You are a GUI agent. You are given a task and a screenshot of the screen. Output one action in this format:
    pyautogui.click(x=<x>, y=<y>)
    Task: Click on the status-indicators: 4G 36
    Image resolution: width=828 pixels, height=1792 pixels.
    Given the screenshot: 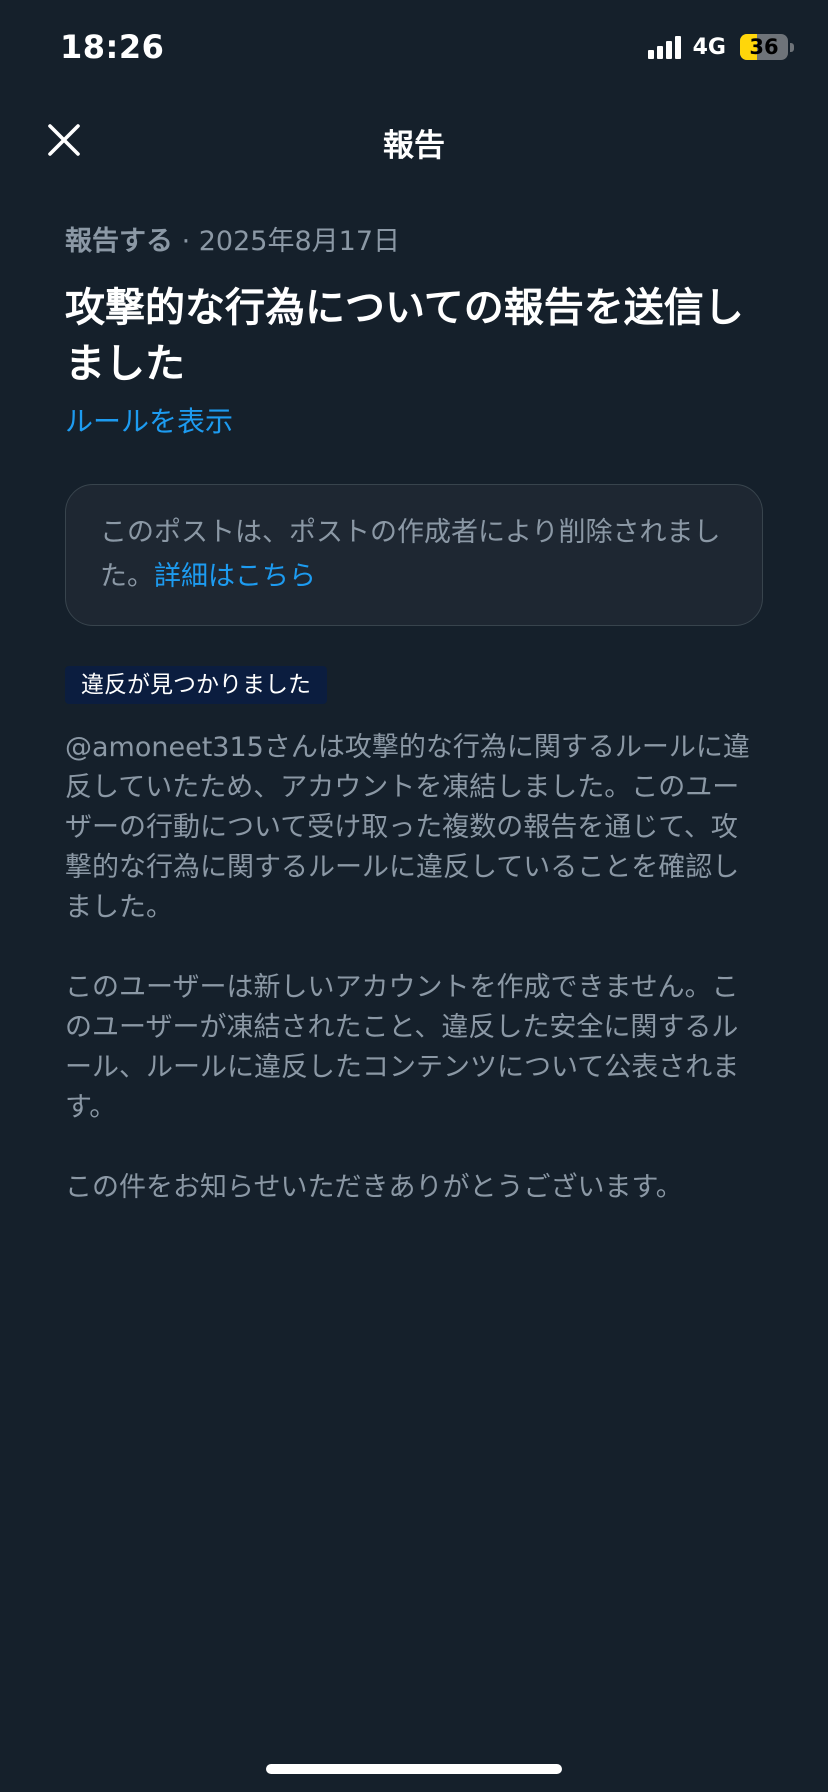 What is the action you would take?
    pyautogui.click(x=720, y=47)
    